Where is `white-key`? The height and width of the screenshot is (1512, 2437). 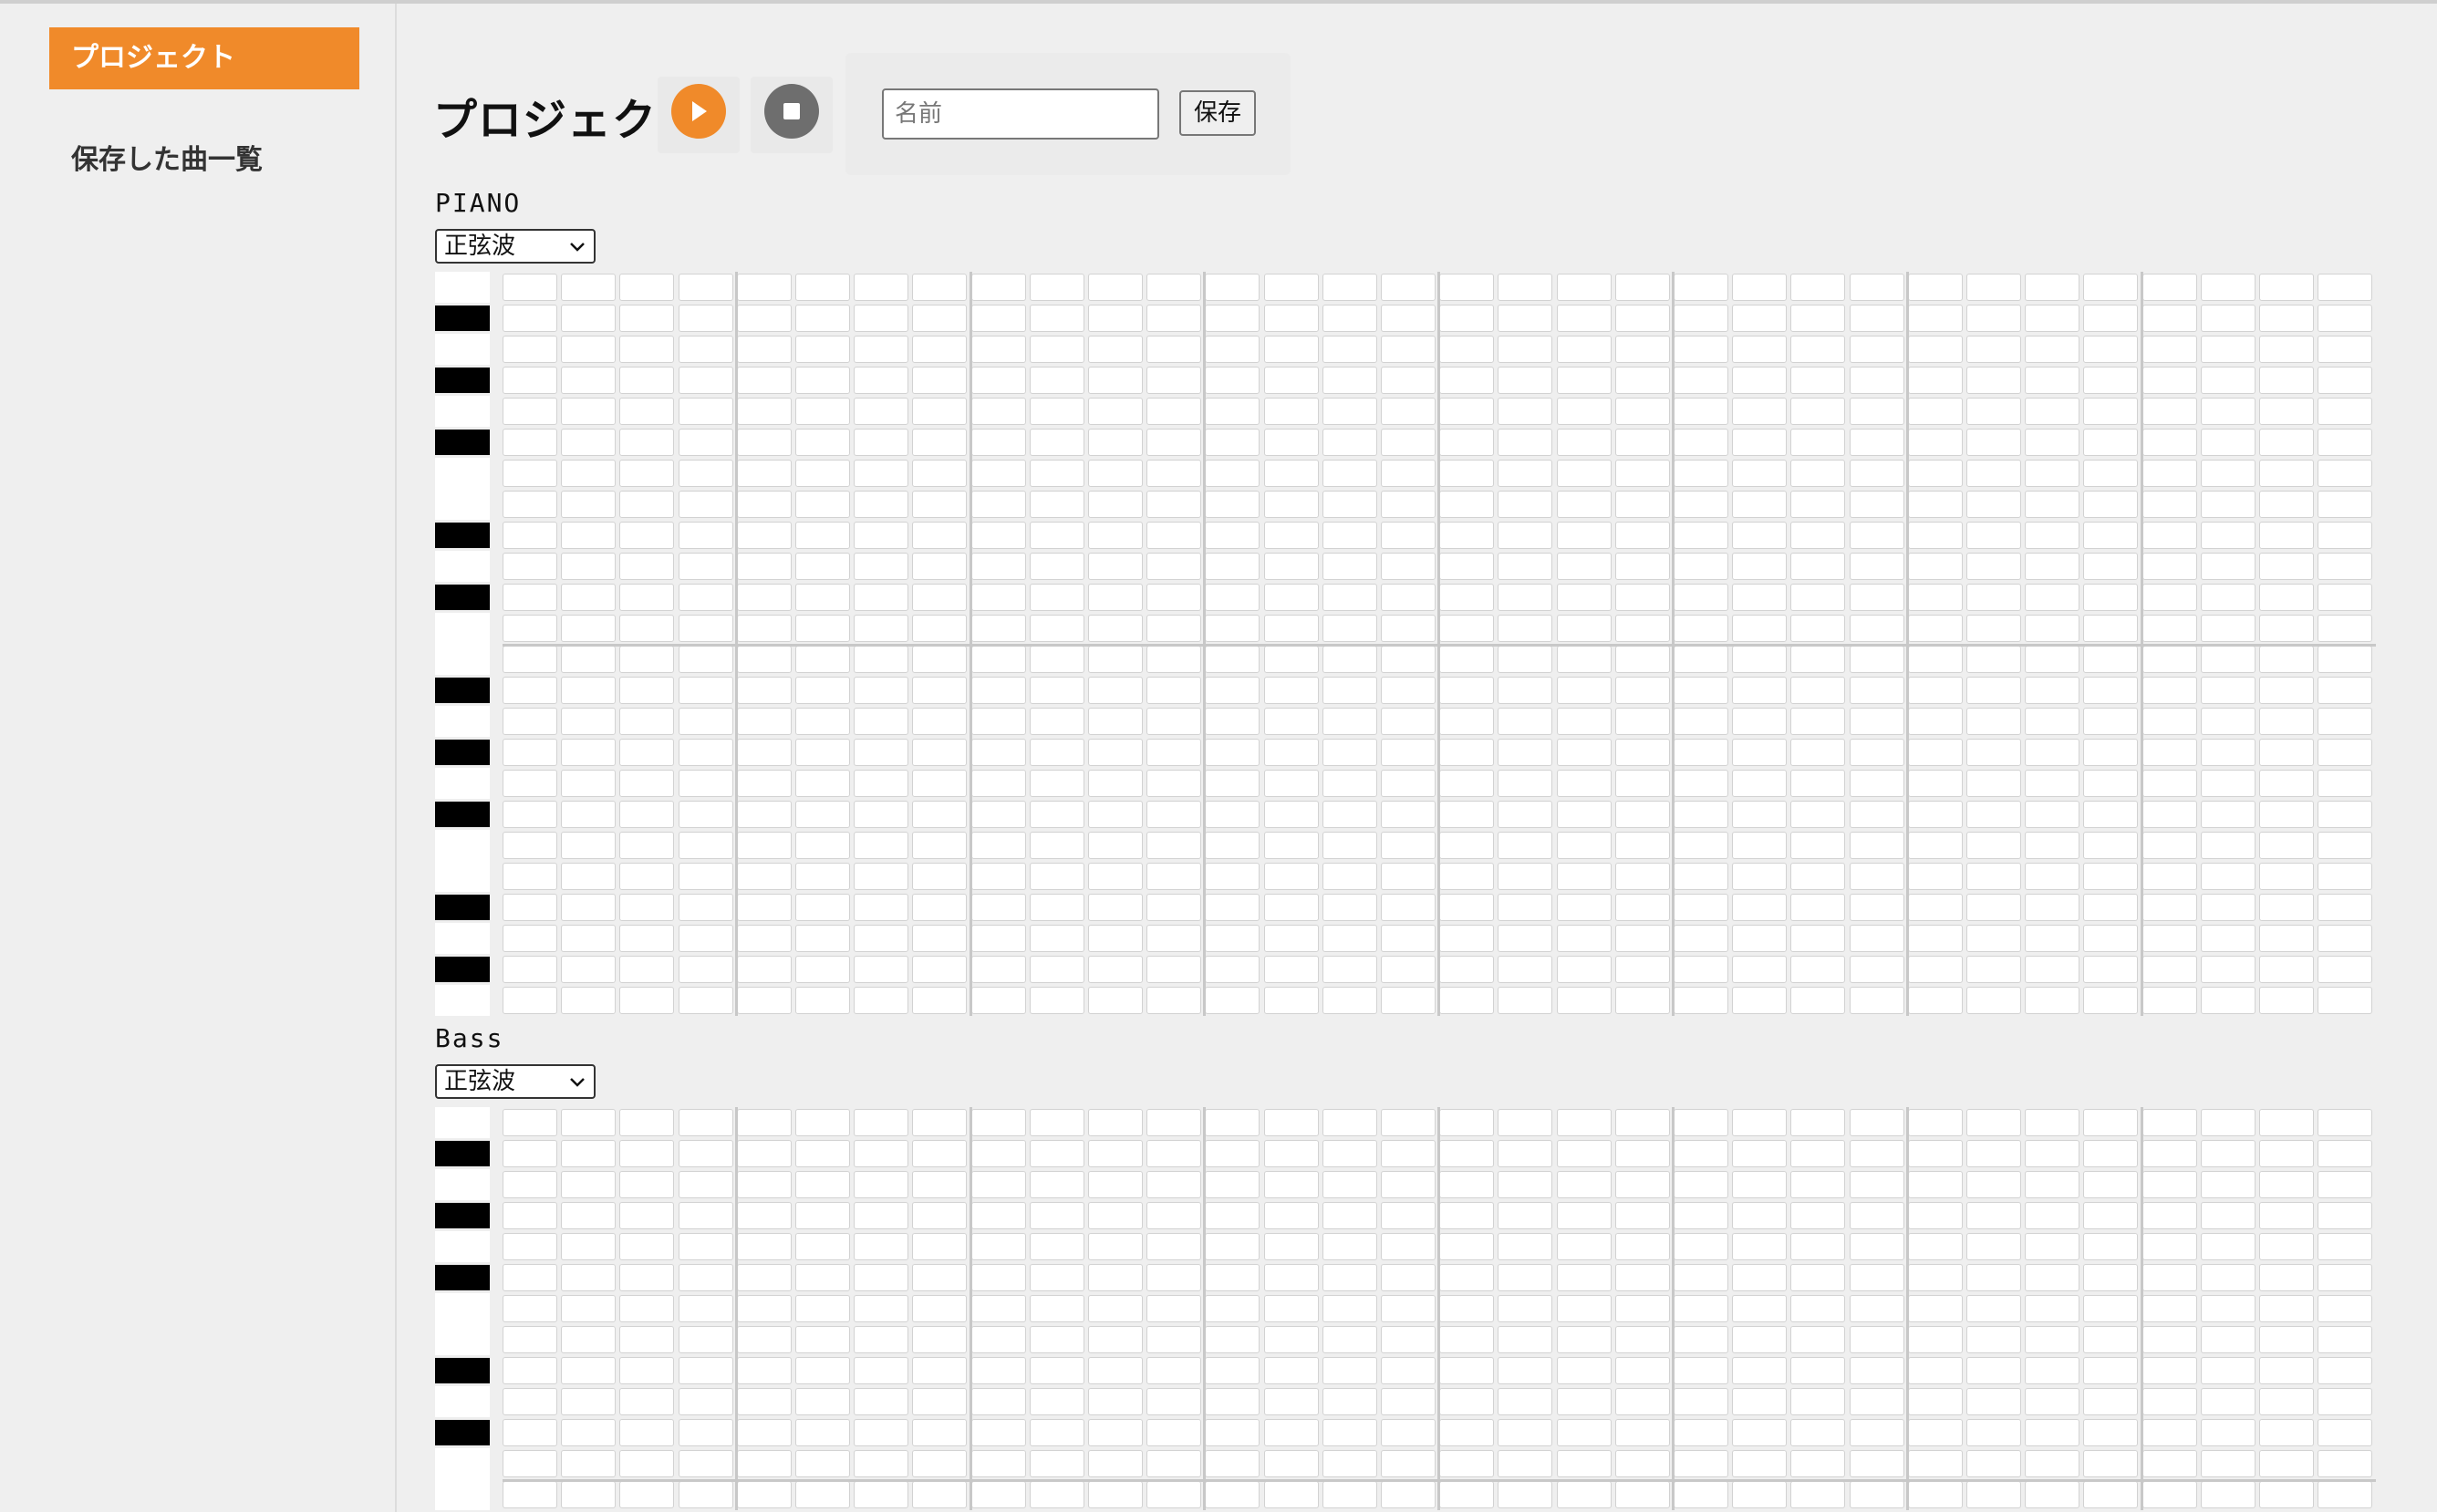
white-key is located at coordinates (463, 1308).